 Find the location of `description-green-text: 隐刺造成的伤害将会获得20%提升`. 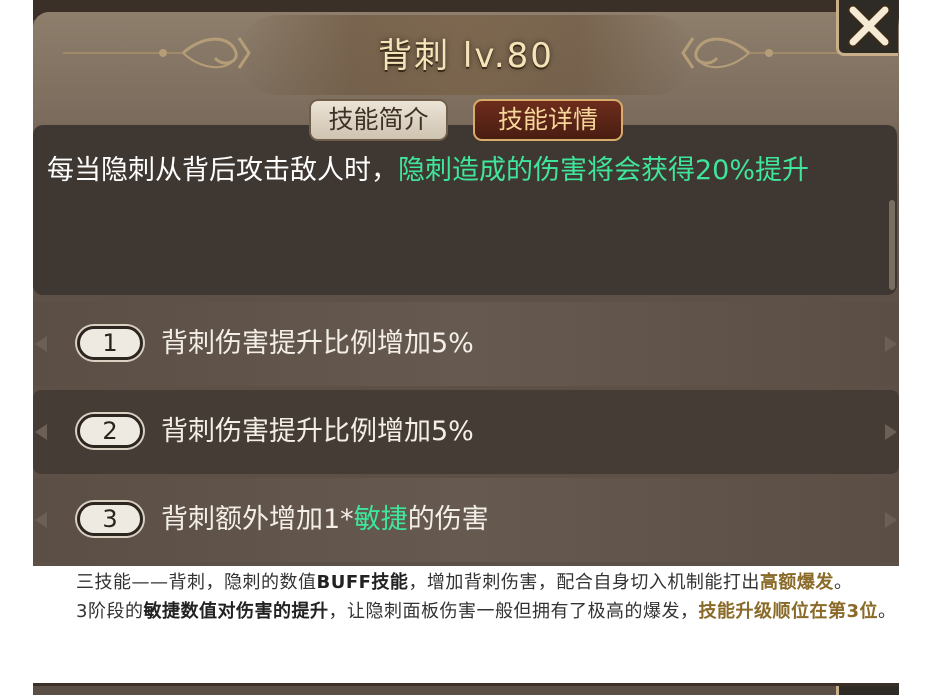

description-green-text: 隐刺造成的伤害将会获得20%提升 is located at coordinates (604, 170).